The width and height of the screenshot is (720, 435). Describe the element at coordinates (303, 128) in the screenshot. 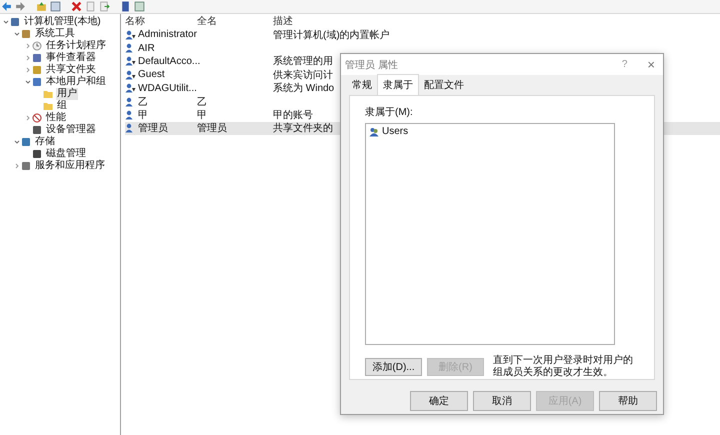

I see `description: 共享文件夹的` at that location.